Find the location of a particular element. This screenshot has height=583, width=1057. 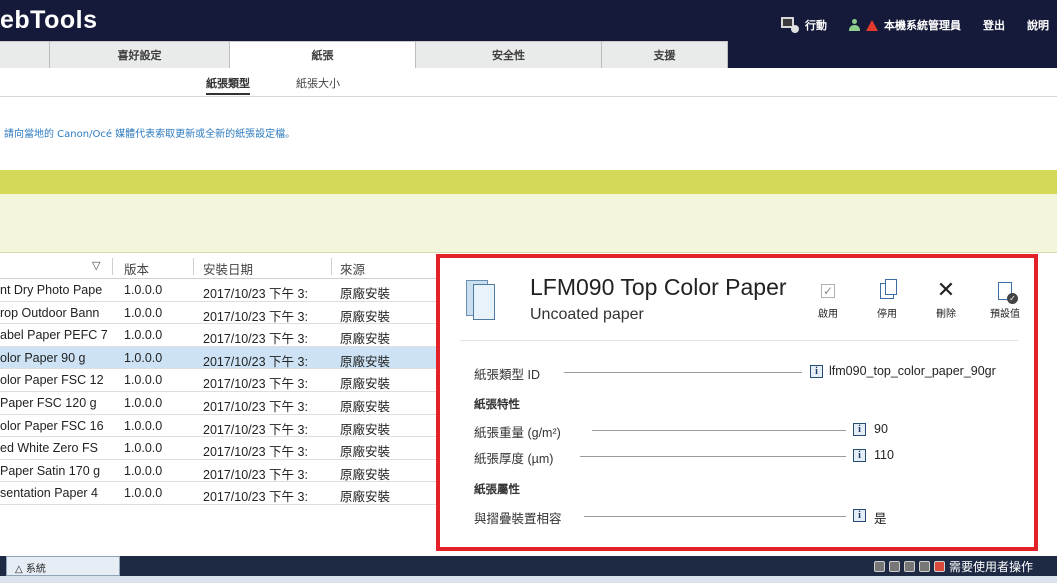

help-link: 說明 is located at coordinates (1038, 25).